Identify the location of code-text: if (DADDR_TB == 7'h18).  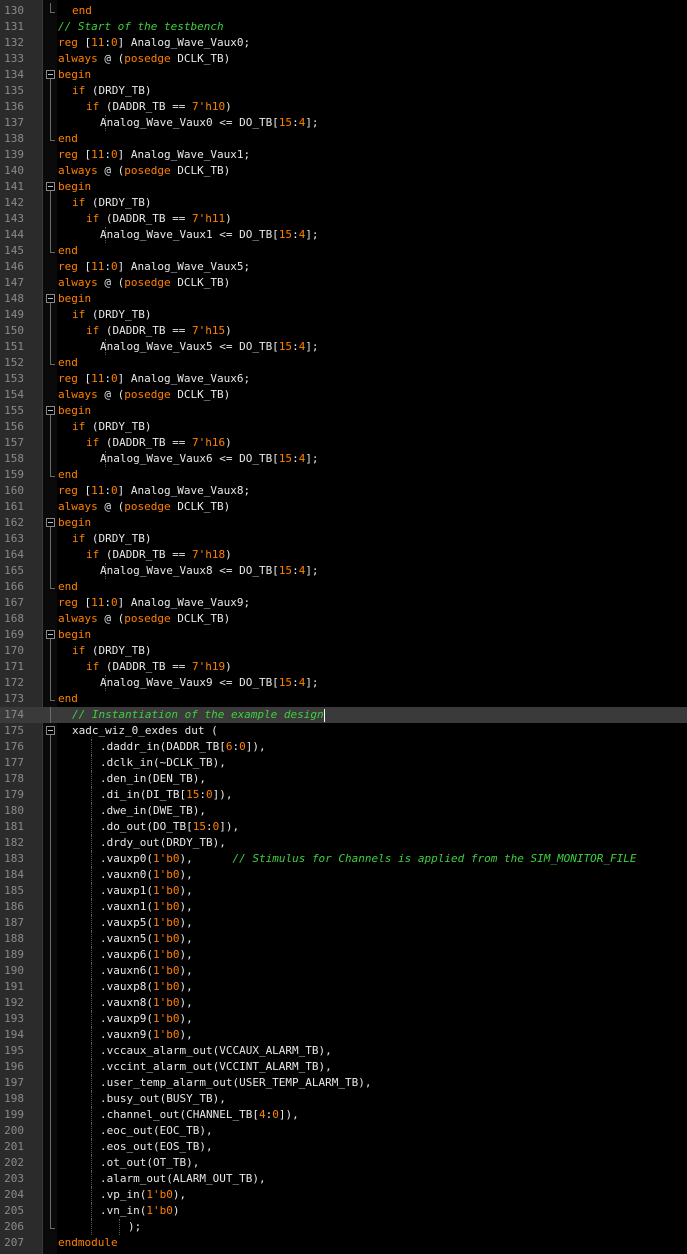
(159, 555).